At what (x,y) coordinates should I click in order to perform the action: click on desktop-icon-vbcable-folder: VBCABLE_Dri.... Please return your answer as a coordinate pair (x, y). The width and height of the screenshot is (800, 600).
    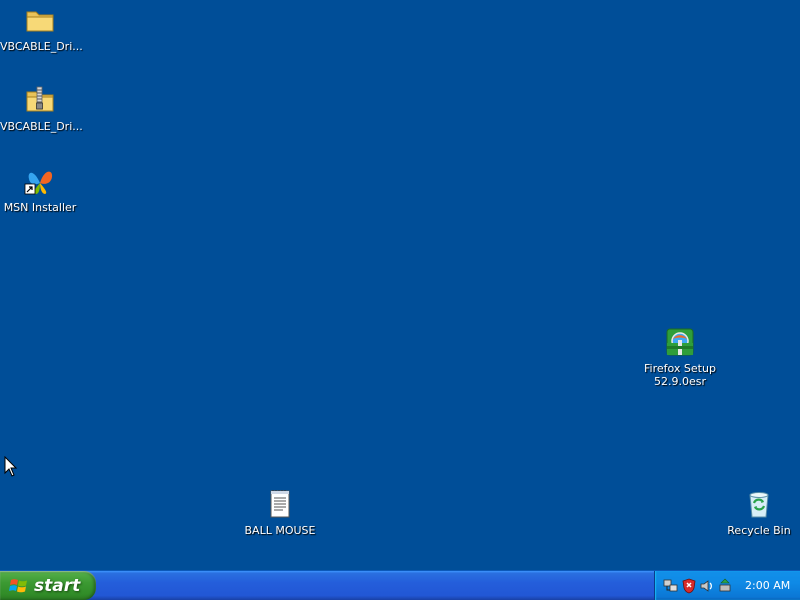
    Looking at the image, I should click on (41, 28).